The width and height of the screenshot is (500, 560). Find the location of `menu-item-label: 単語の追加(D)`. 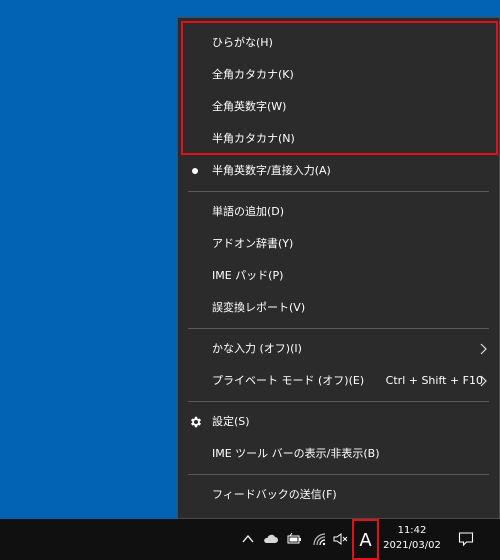

menu-item-label: 単語の追加(D) is located at coordinates (248, 211).